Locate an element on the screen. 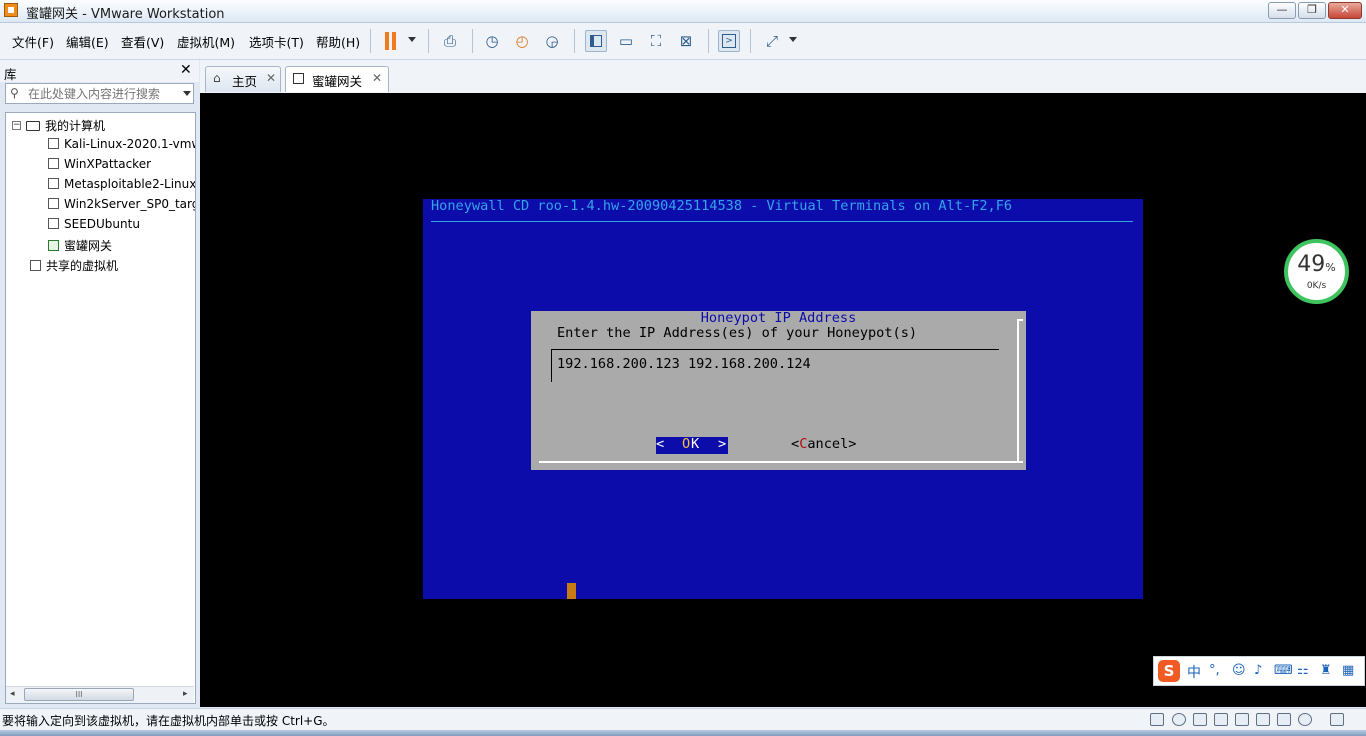  tab-label: 蜜罐网关 is located at coordinates (337, 81).